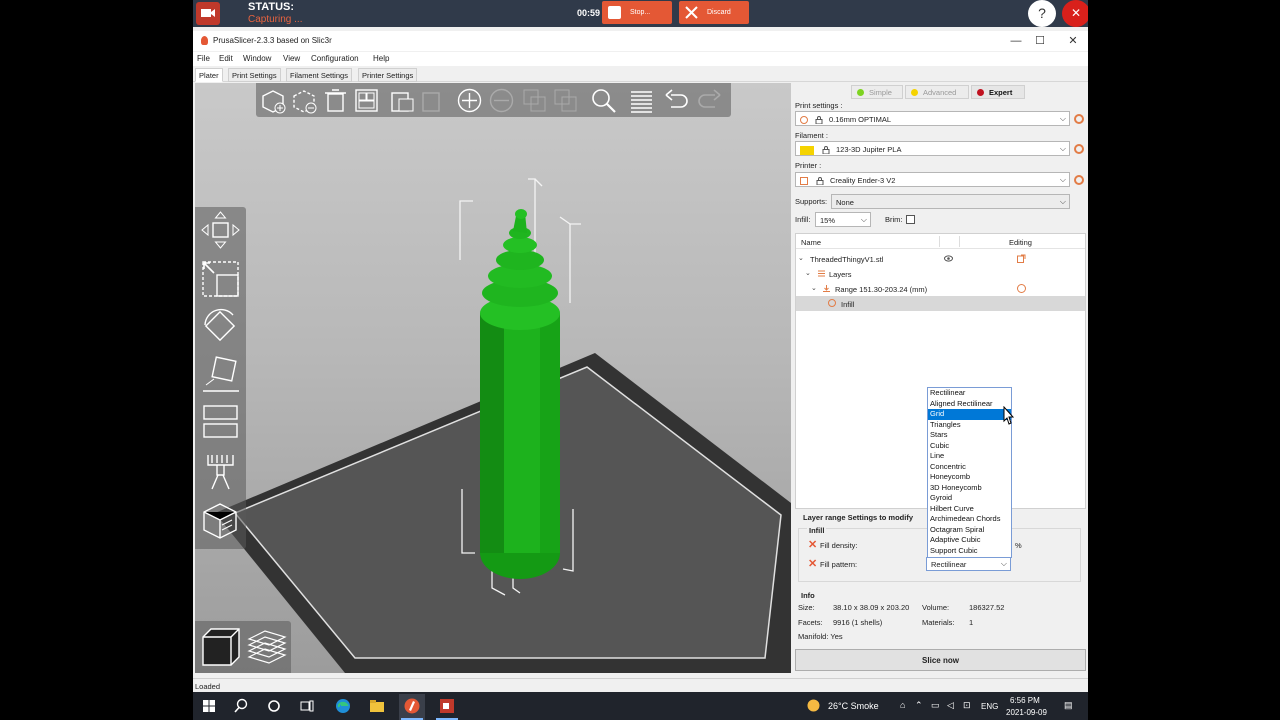 The image size is (1280, 720). Describe the element at coordinates (565, 100) in the screenshot. I see `split-parts-icon` at that location.